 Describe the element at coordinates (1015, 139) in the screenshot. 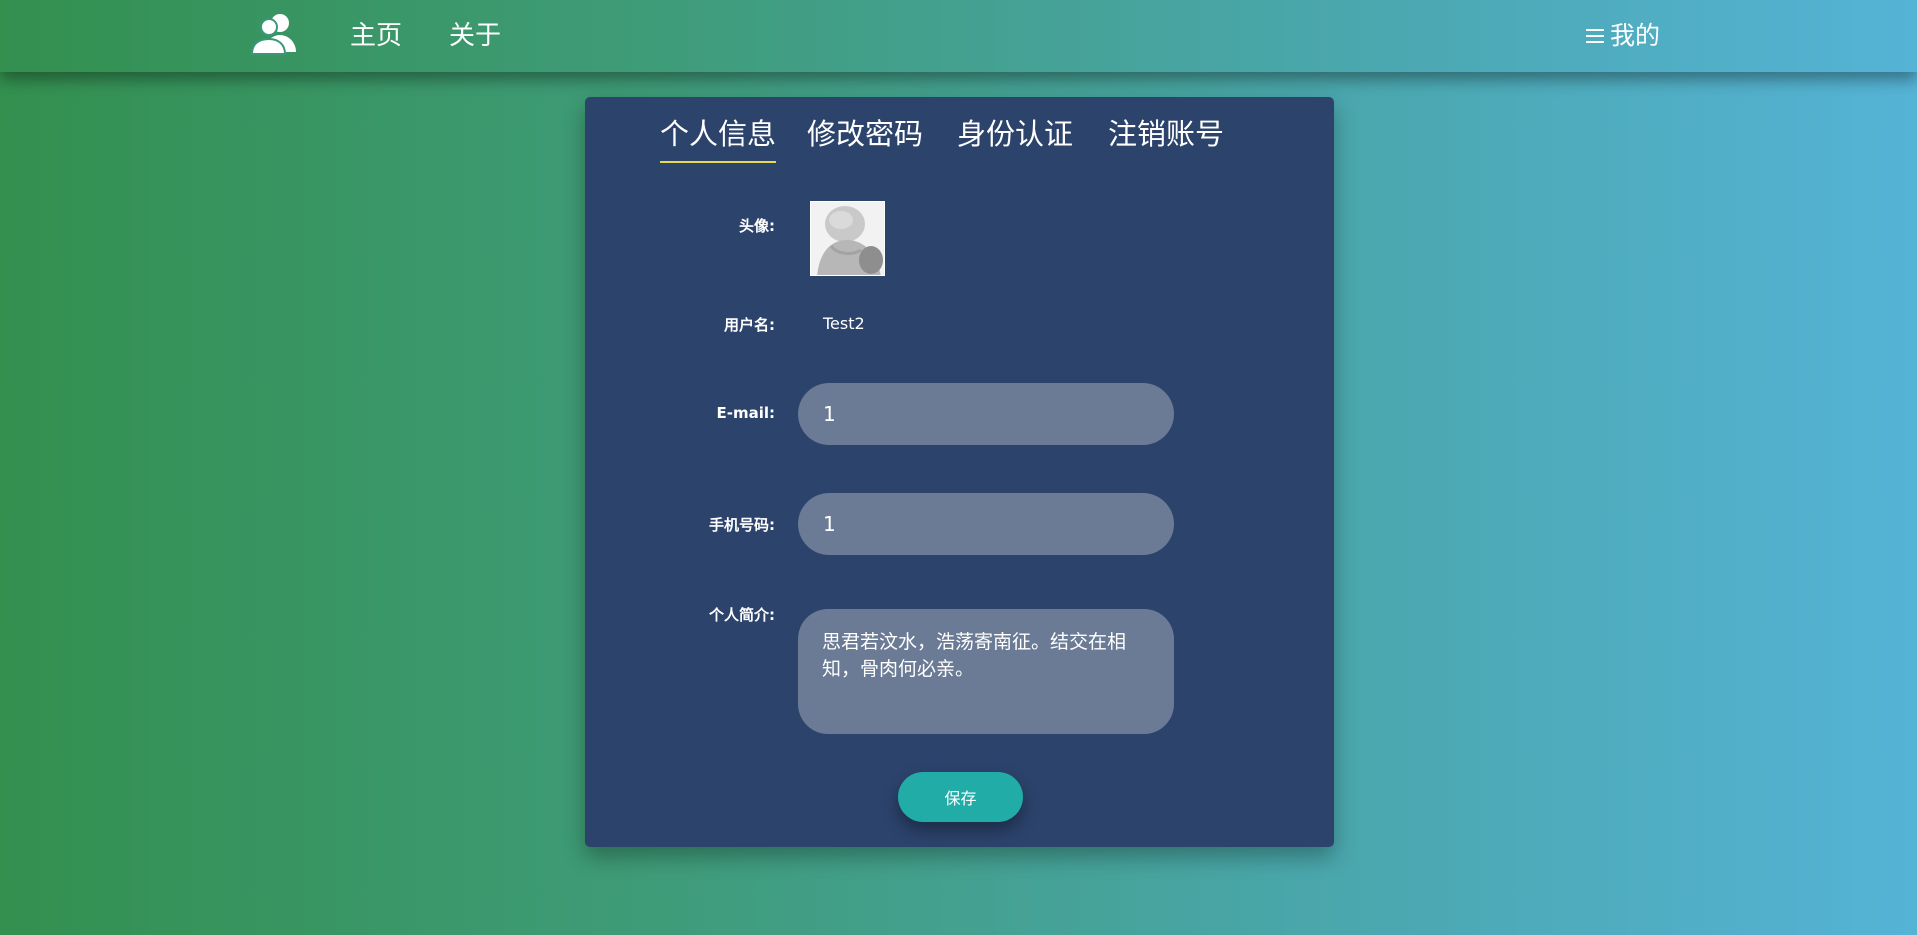

I see `tab-identity-verification: 身份认证` at that location.